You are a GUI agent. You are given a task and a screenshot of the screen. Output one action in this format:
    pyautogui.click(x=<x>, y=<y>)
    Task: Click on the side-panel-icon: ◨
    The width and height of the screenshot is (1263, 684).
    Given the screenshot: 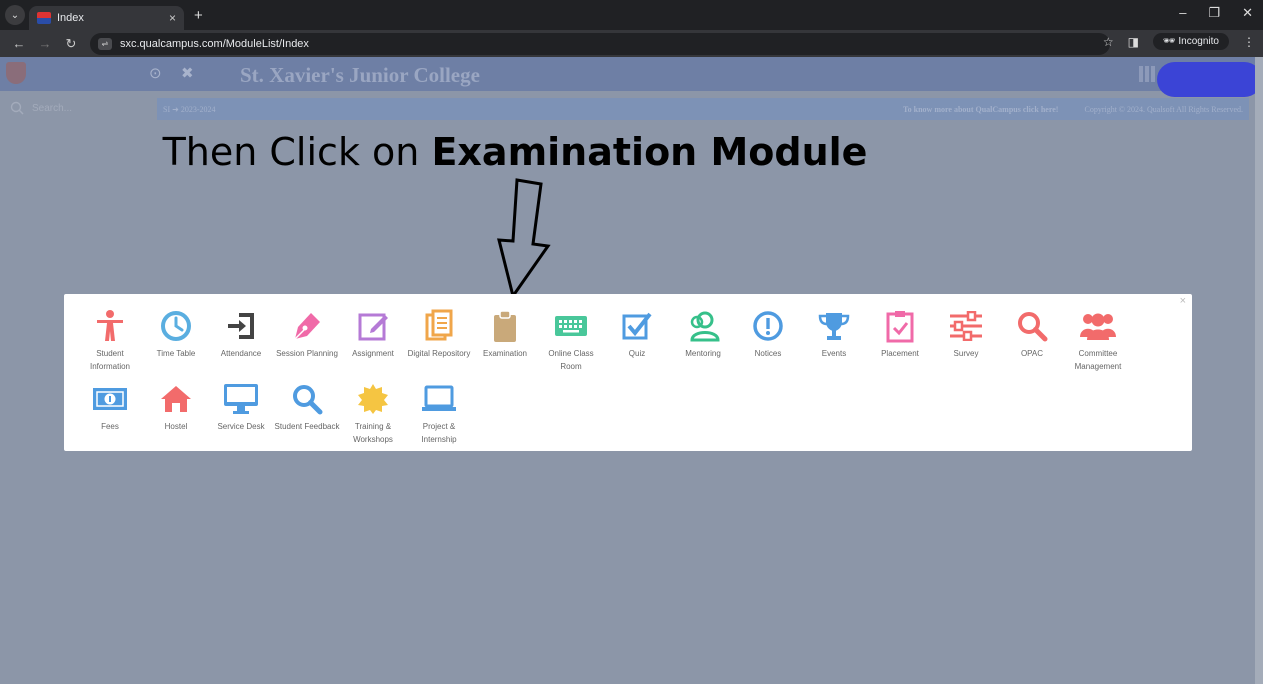 What is the action you would take?
    pyautogui.click(x=1133, y=42)
    